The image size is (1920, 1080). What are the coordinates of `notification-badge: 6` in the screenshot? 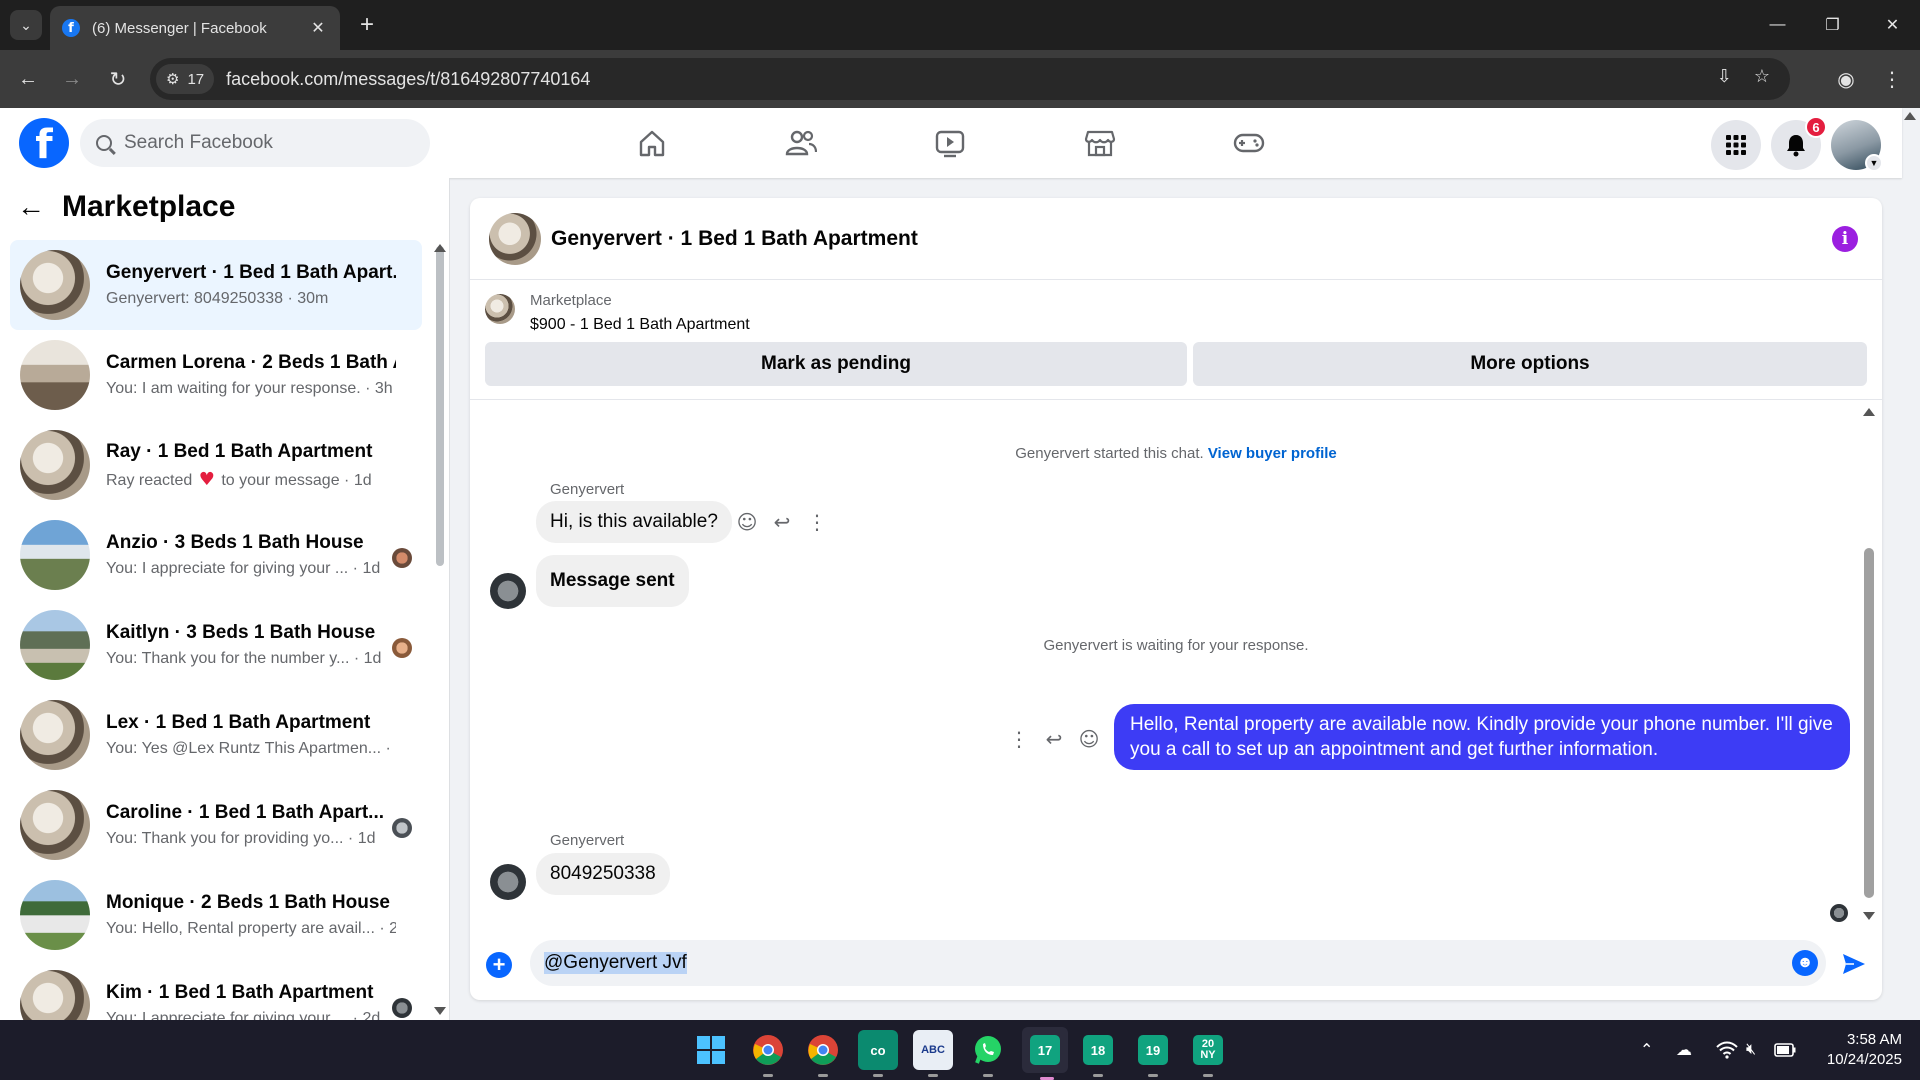 It's located at (1816, 127).